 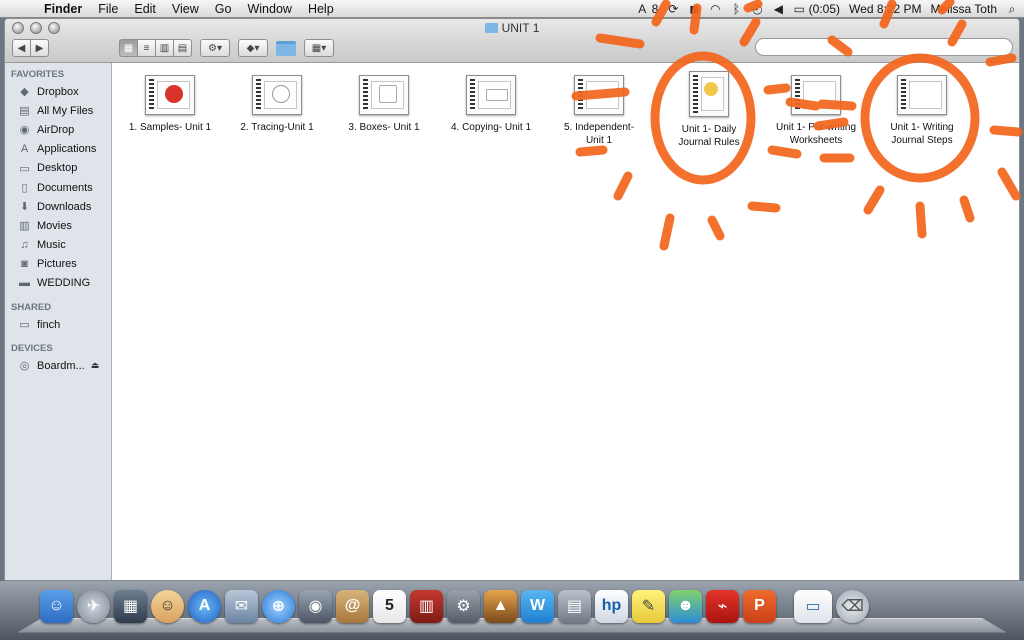 I want to click on sync-icon: ⟳, so click(x=673, y=9).